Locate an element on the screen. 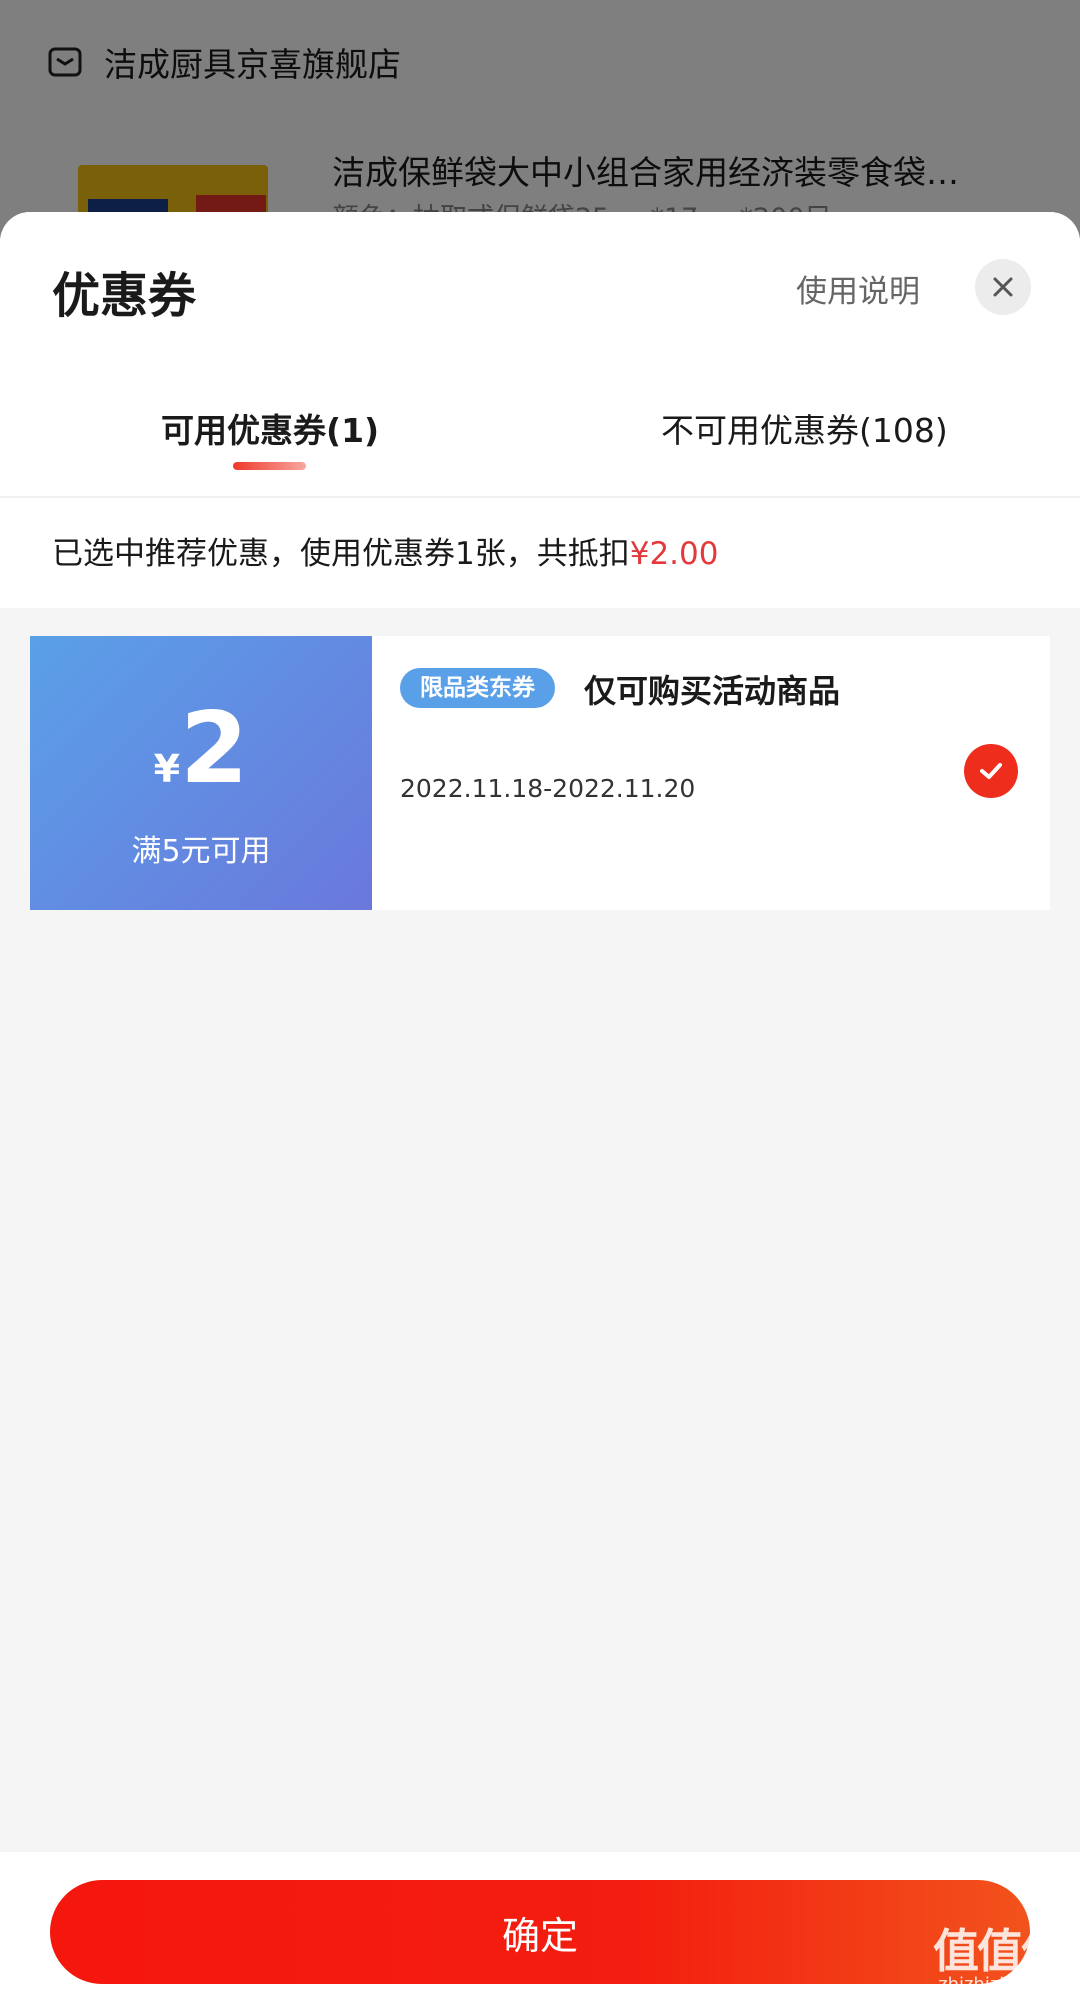  coupon-select-checkbox is located at coordinates (991, 771).